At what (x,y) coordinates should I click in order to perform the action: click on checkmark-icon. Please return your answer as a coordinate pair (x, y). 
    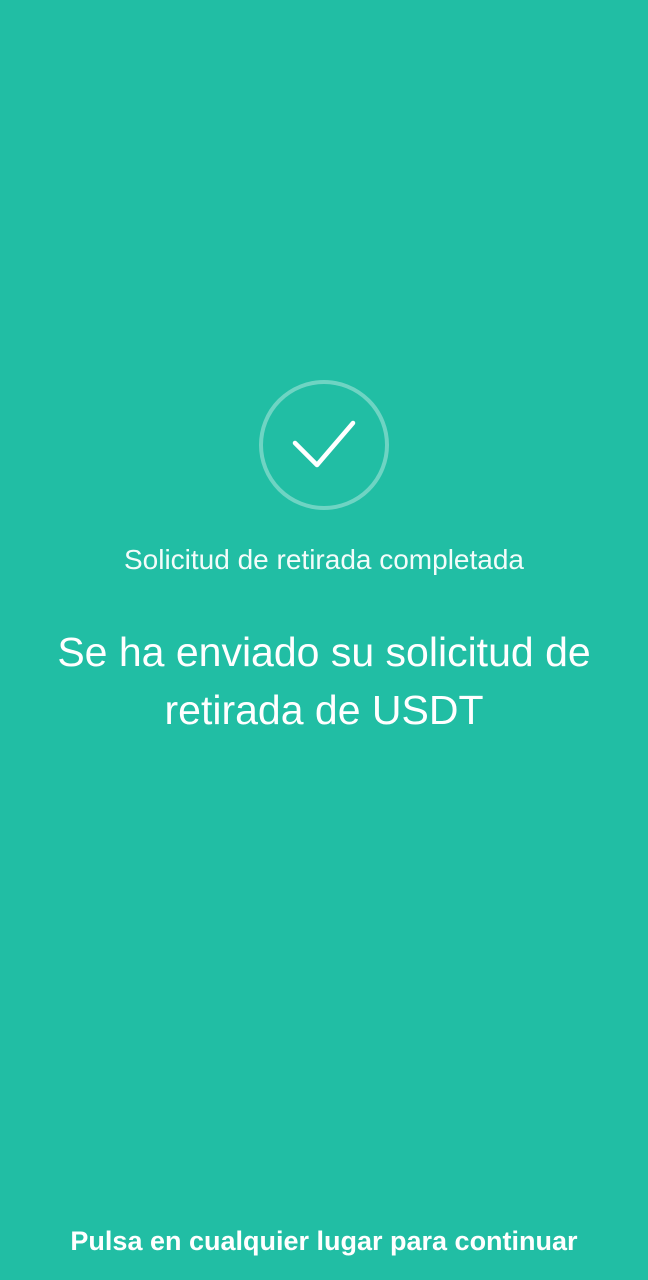
    Looking at the image, I should click on (324, 444).